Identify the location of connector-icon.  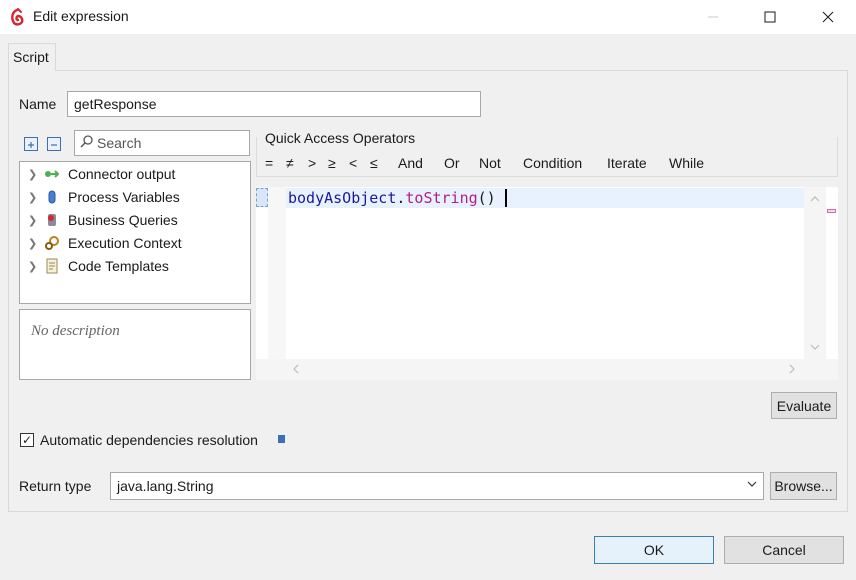
(52, 174).